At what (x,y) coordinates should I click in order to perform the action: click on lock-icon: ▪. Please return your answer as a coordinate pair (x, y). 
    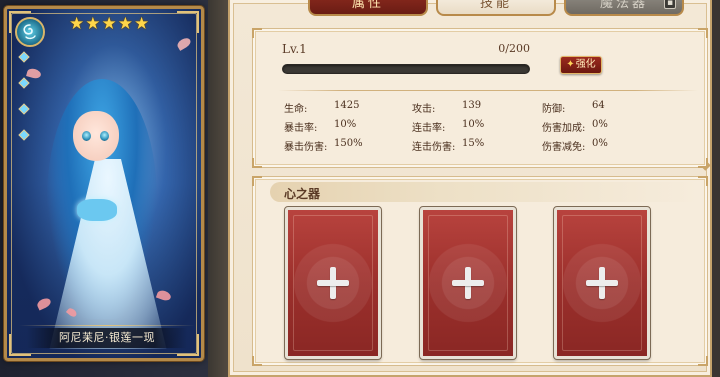
    Looking at the image, I should click on (670, 4).